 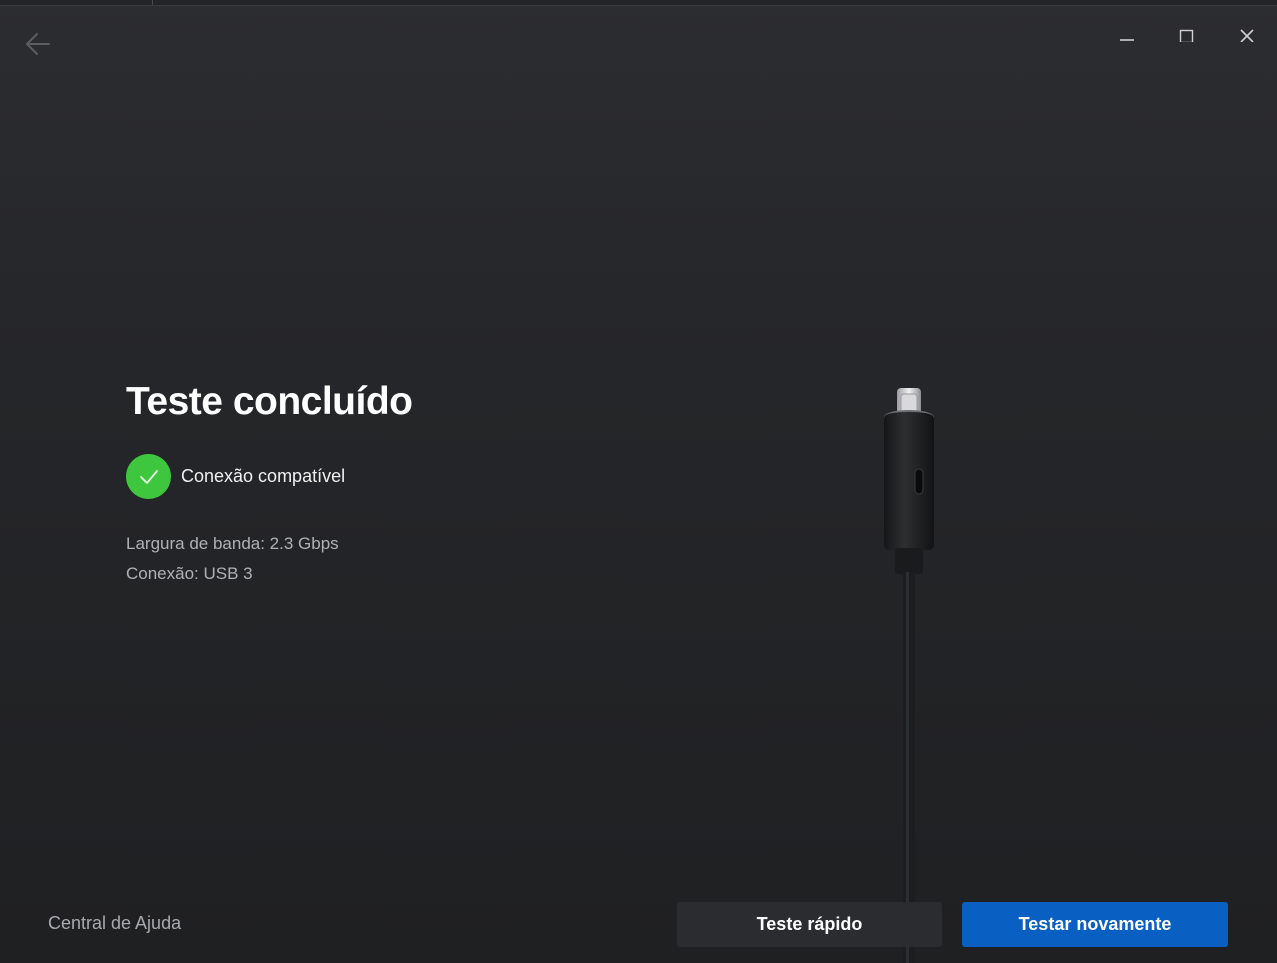 I want to click on close-icon, so click(x=1247, y=35).